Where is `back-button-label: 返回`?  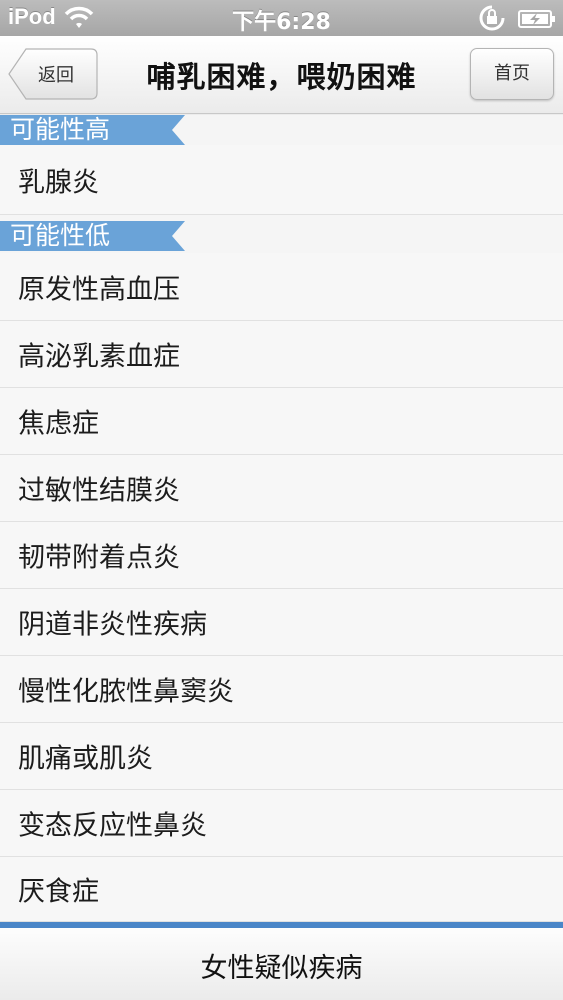 back-button-label: 返回 is located at coordinates (56, 75).